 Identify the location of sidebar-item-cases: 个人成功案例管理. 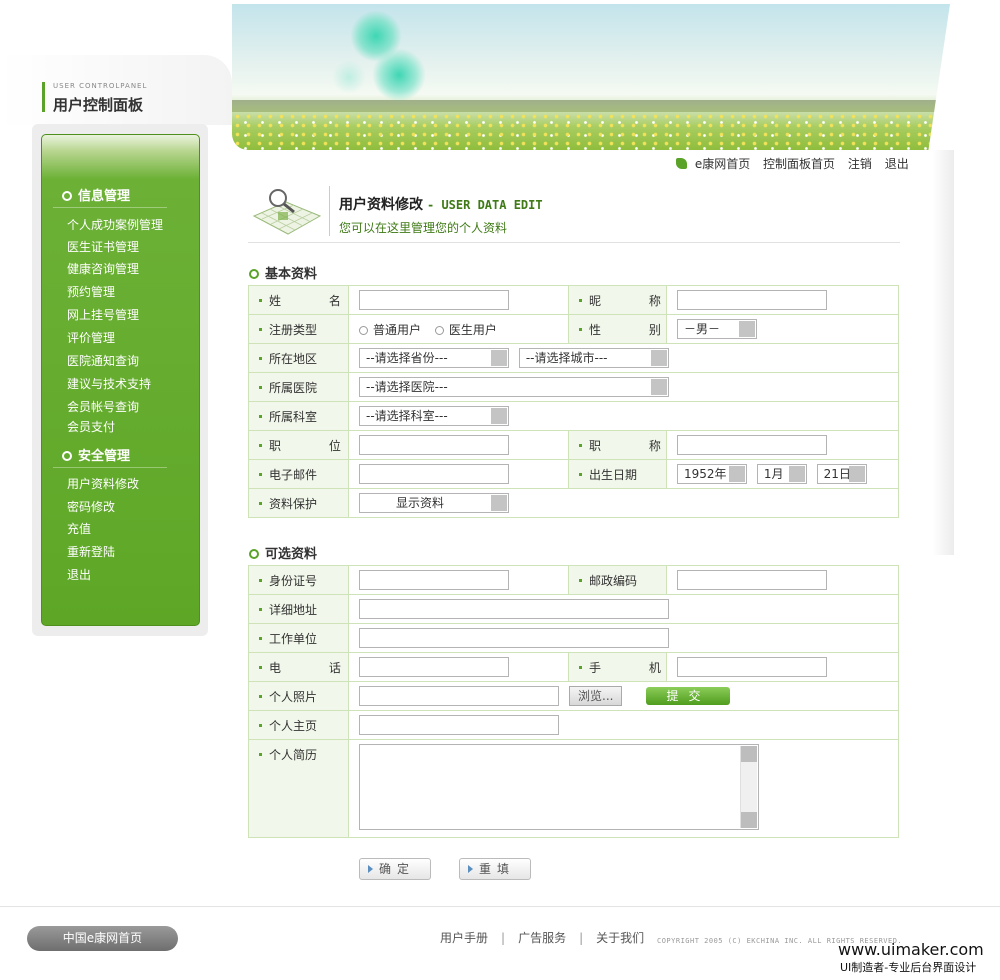
(115, 224).